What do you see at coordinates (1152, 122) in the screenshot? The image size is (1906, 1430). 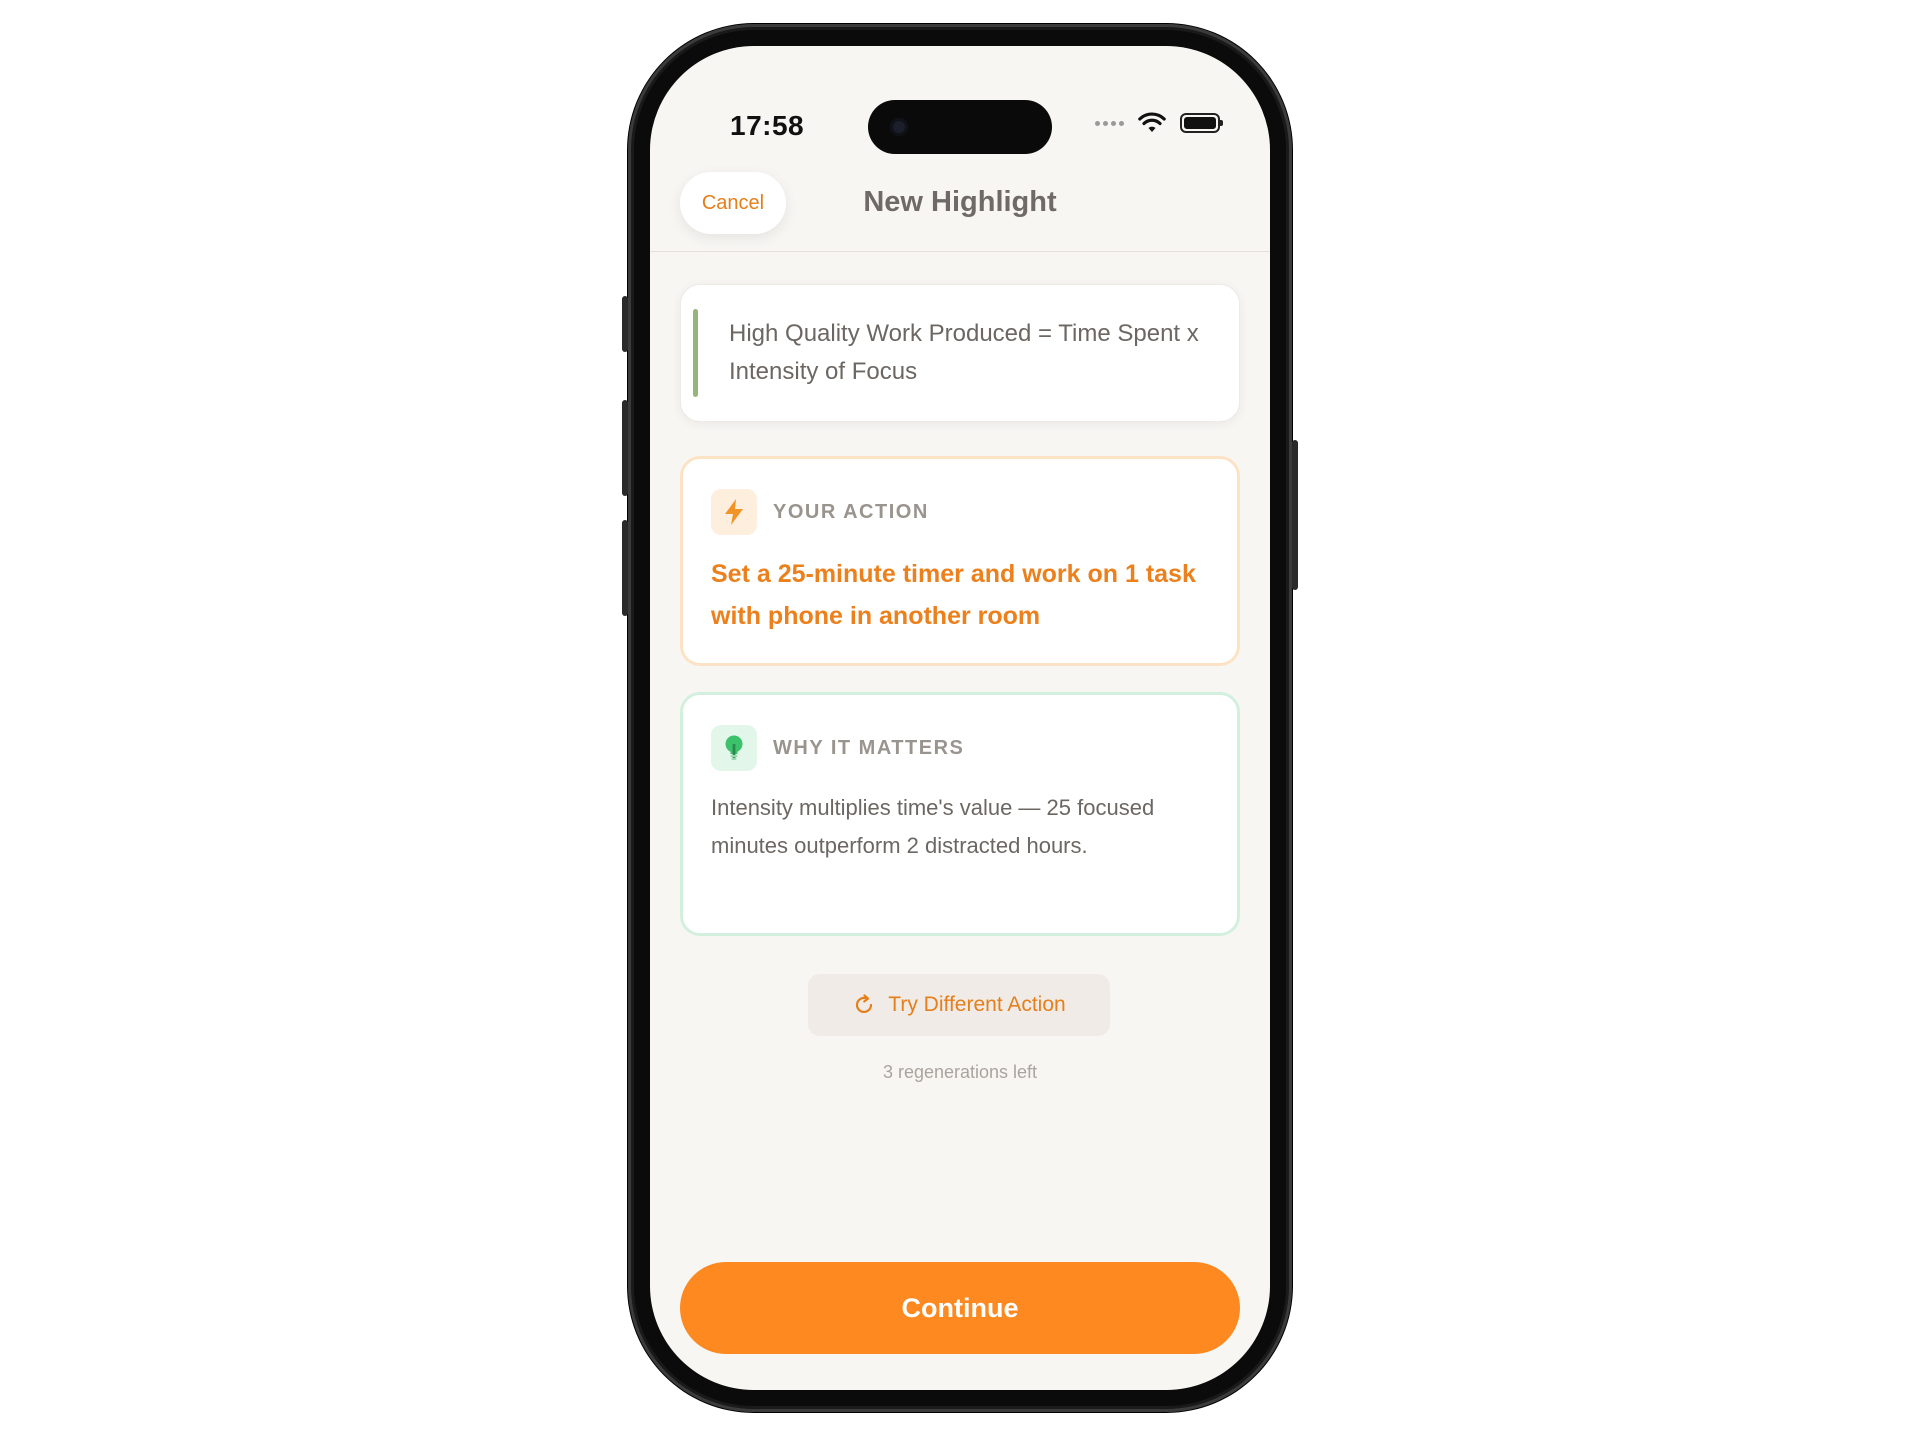 I see `wifi-icon` at bounding box center [1152, 122].